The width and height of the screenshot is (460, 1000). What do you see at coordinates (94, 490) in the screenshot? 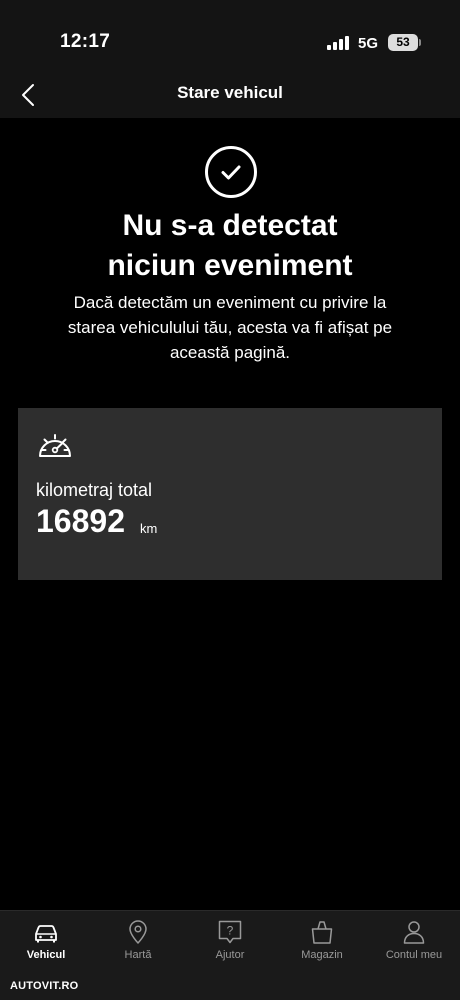
I see `odometer-label: kilometraj total` at bounding box center [94, 490].